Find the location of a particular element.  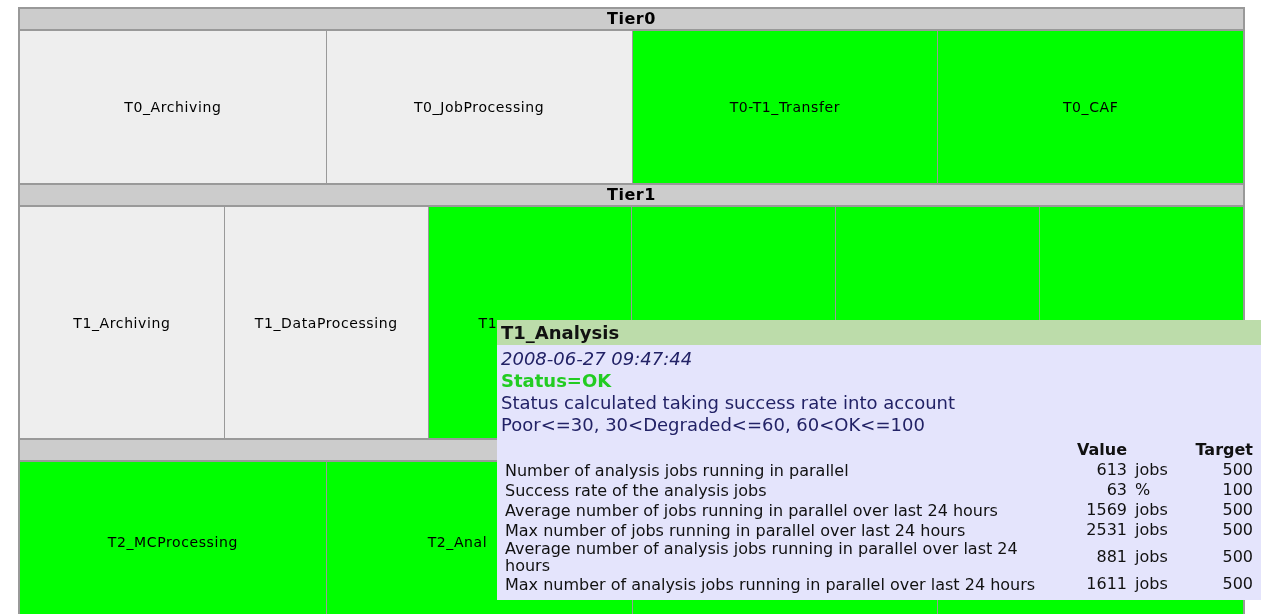

value-cell-text: 63 is located at coordinates (1116, 490).